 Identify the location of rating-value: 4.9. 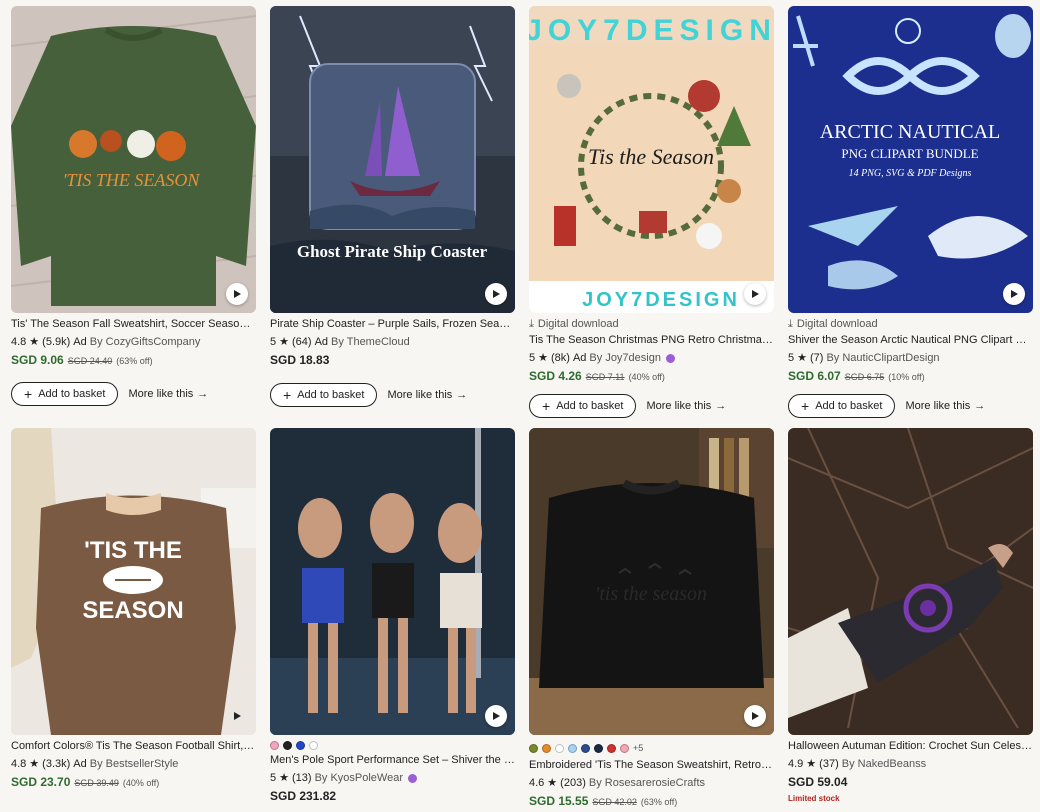
(796, 764).